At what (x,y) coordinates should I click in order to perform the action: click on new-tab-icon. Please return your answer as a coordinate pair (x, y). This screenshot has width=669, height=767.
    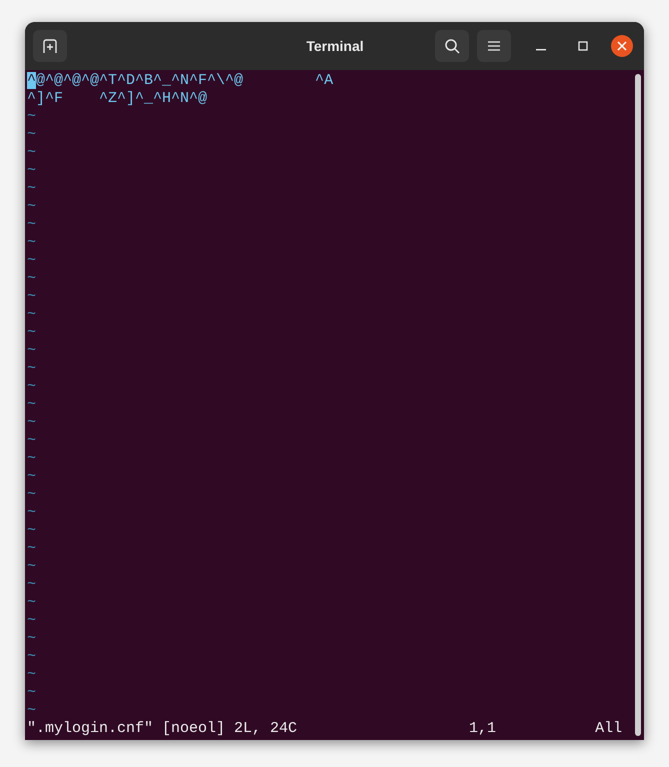
    Looking at the image, I should click on (50, 46).